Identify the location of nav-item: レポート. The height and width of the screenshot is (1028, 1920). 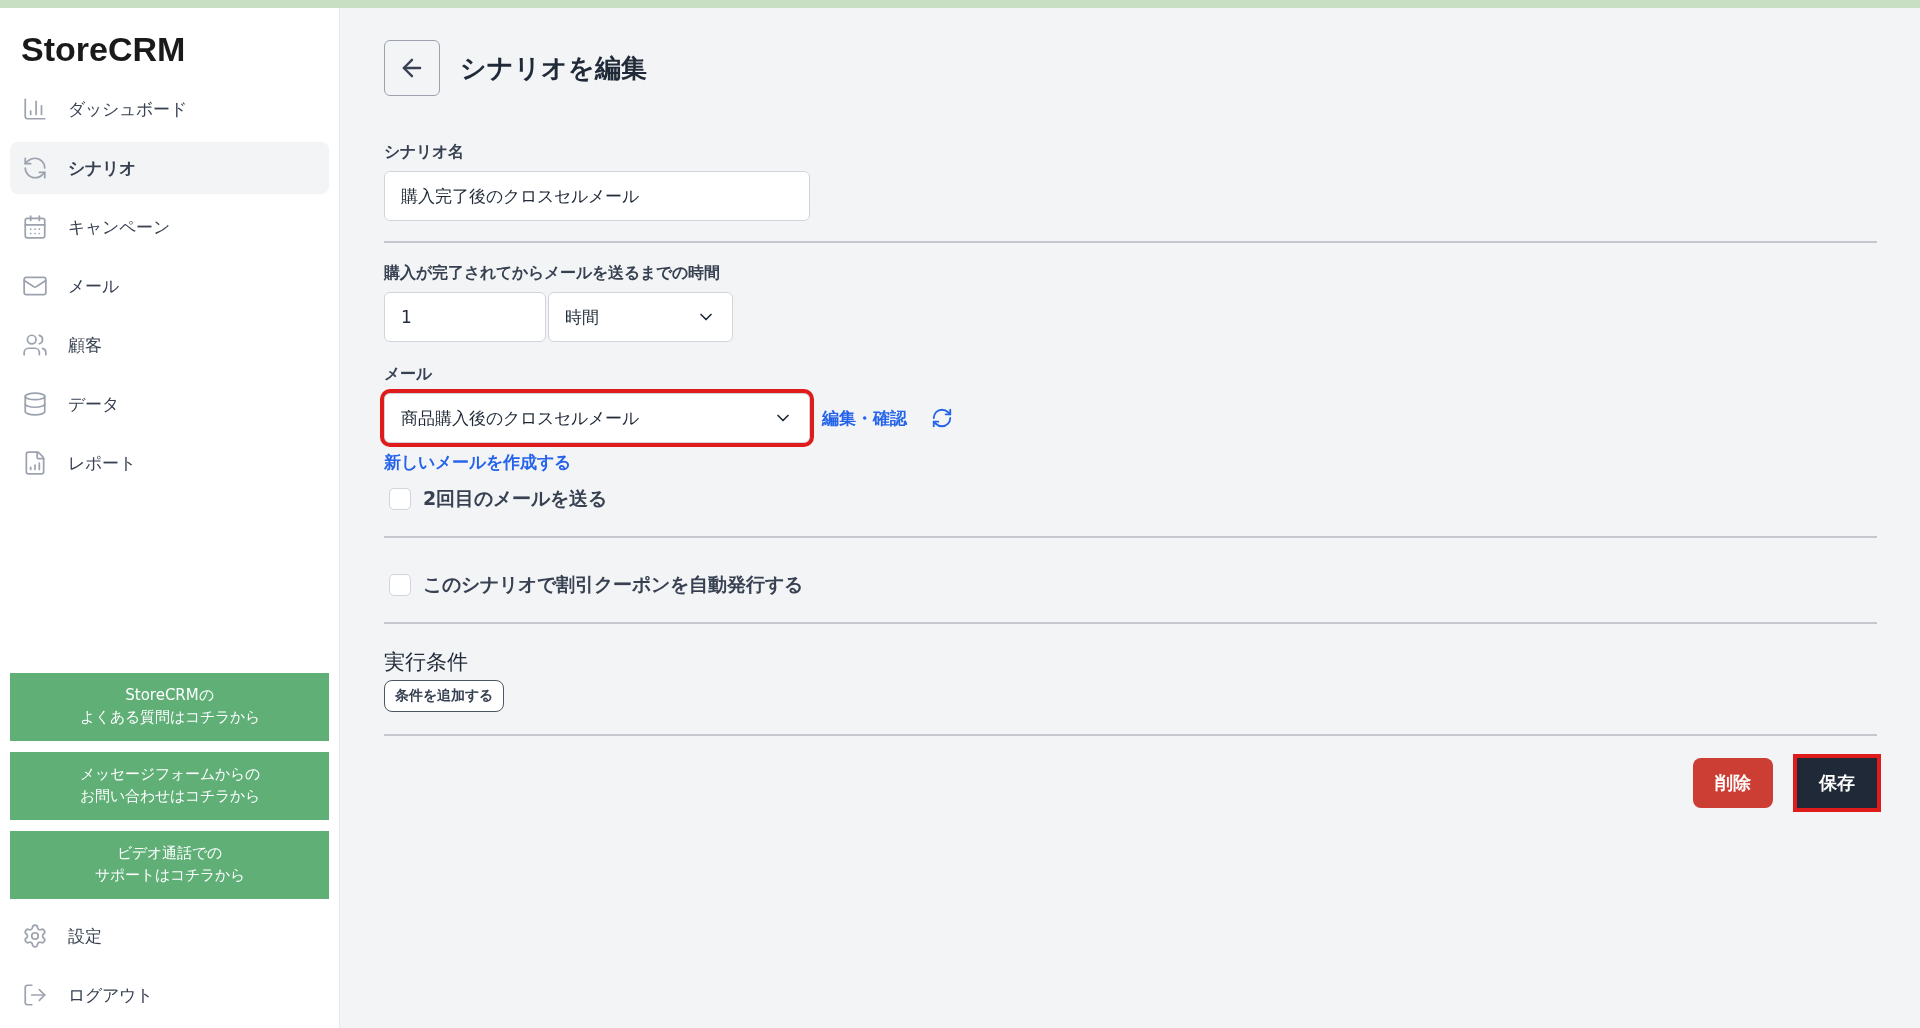
(169, 463).